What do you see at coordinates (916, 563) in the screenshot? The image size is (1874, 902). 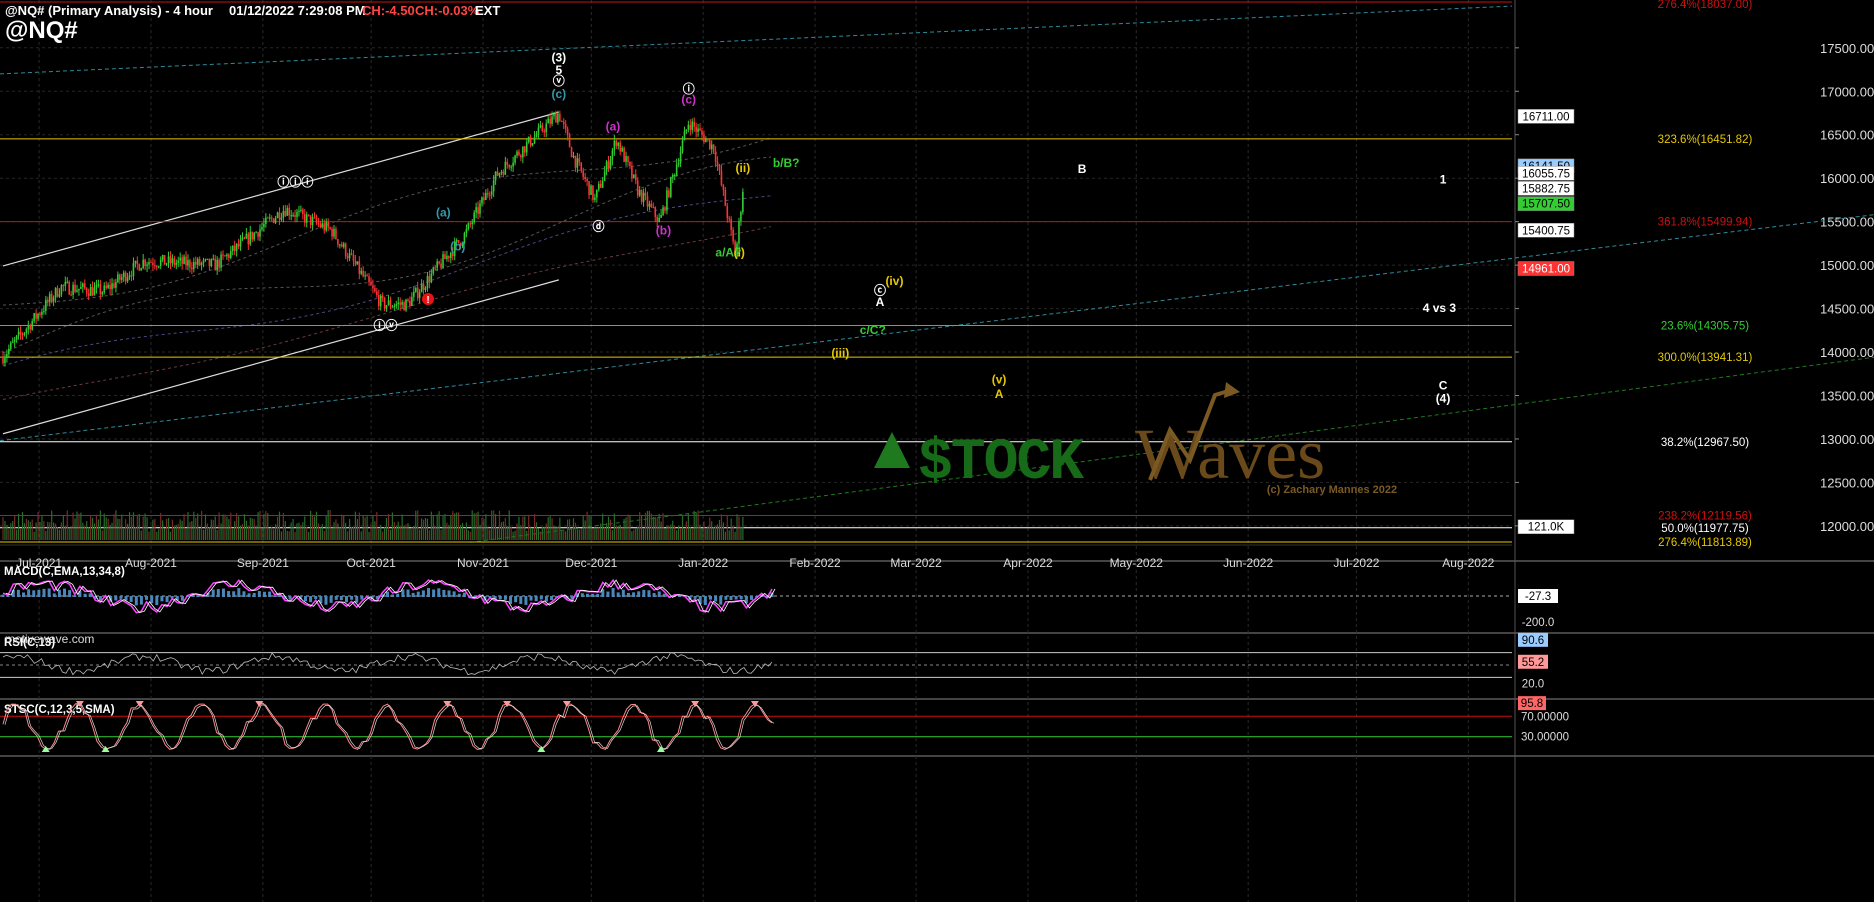 I see `x-tick-label: Mar-2022` at bounding box center [916, 563].